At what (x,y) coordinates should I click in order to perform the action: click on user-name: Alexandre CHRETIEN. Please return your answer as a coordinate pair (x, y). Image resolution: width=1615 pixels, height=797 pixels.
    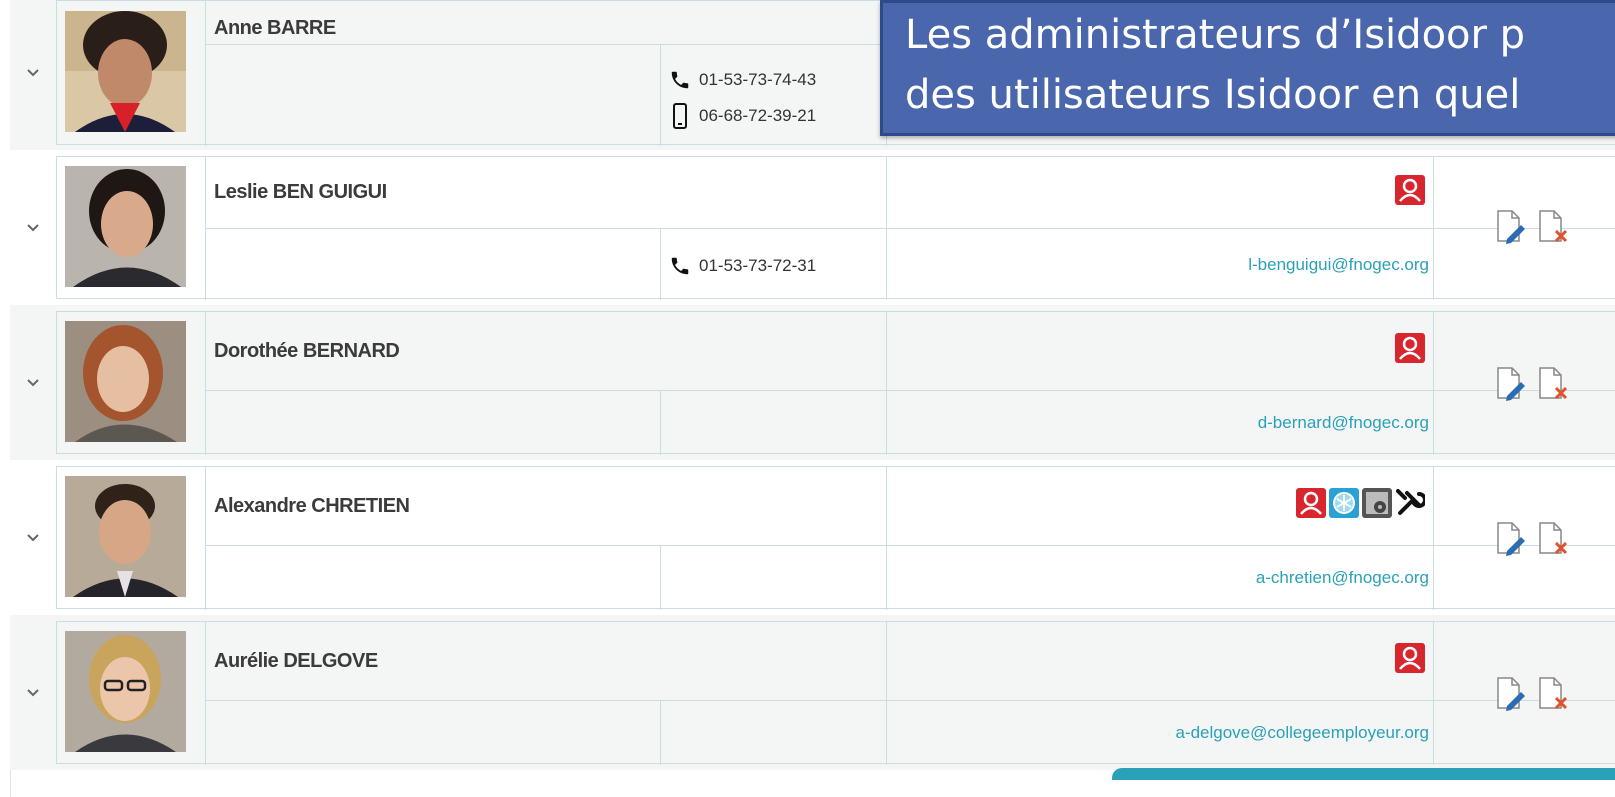
    Looking at the image, I should click on (312, 506).